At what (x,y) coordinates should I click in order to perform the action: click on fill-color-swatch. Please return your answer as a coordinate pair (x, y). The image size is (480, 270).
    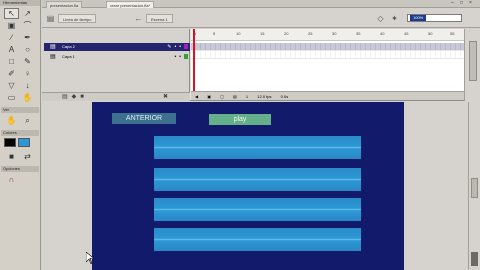
    Looking at the image, I should click on (24, 142).